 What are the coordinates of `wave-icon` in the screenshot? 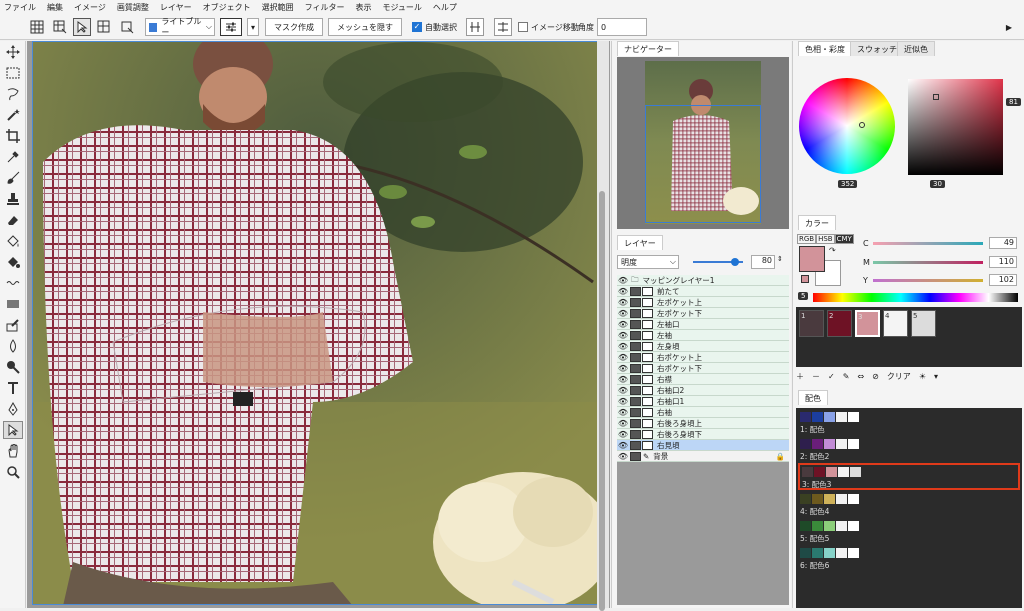 It's located at (13, 283).